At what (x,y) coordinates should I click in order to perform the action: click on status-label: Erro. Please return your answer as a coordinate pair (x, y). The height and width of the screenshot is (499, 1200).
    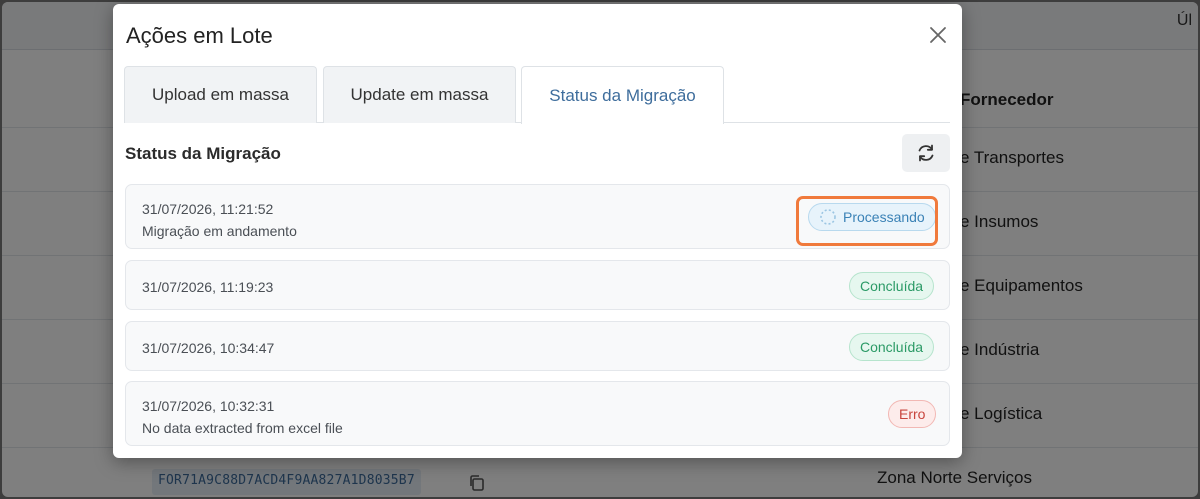
    Looking at the image, I should click on (912, 414).